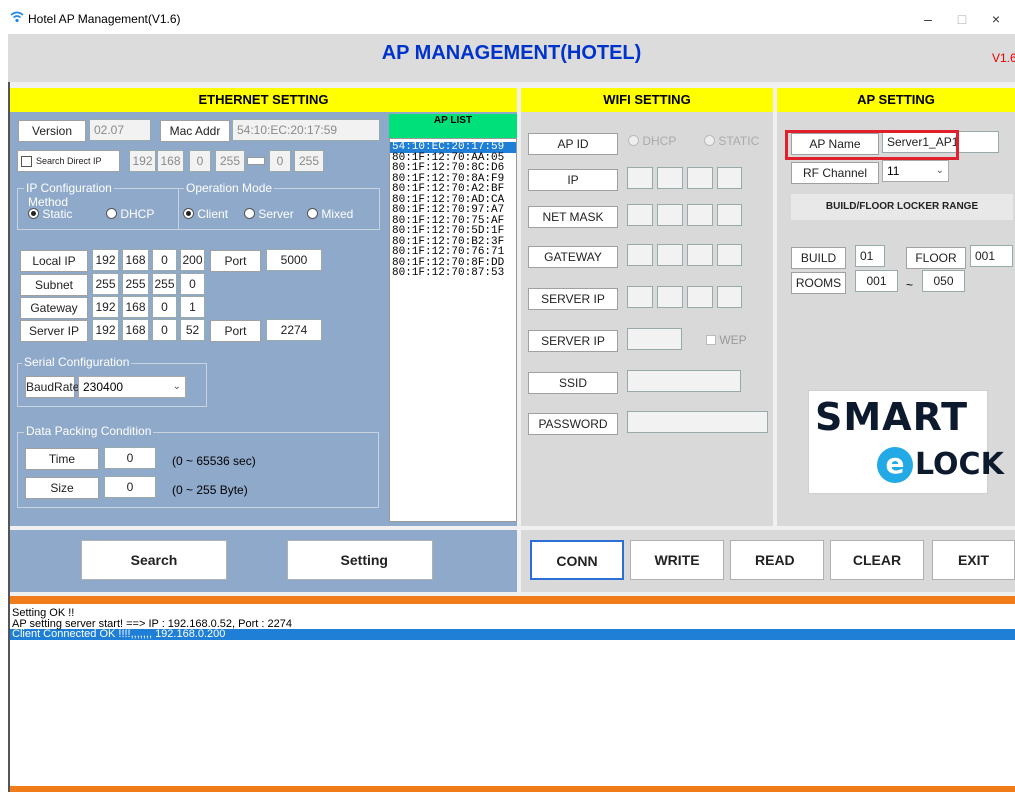  Describe the element at coordinates (200, 161) in the screenshot. I see `direct-ip-3: 0` at that location.